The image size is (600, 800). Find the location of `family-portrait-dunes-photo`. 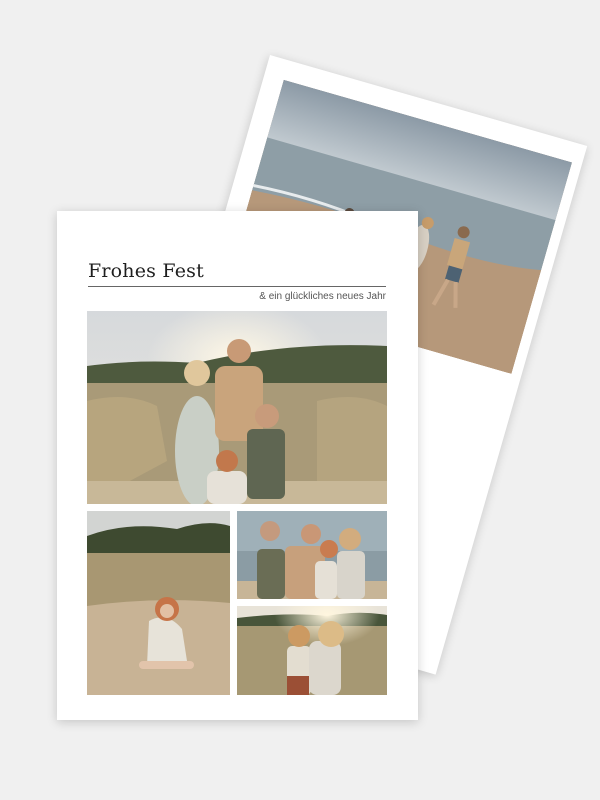

family-portrait-dunes-photo is located at coordinates (237, 407).